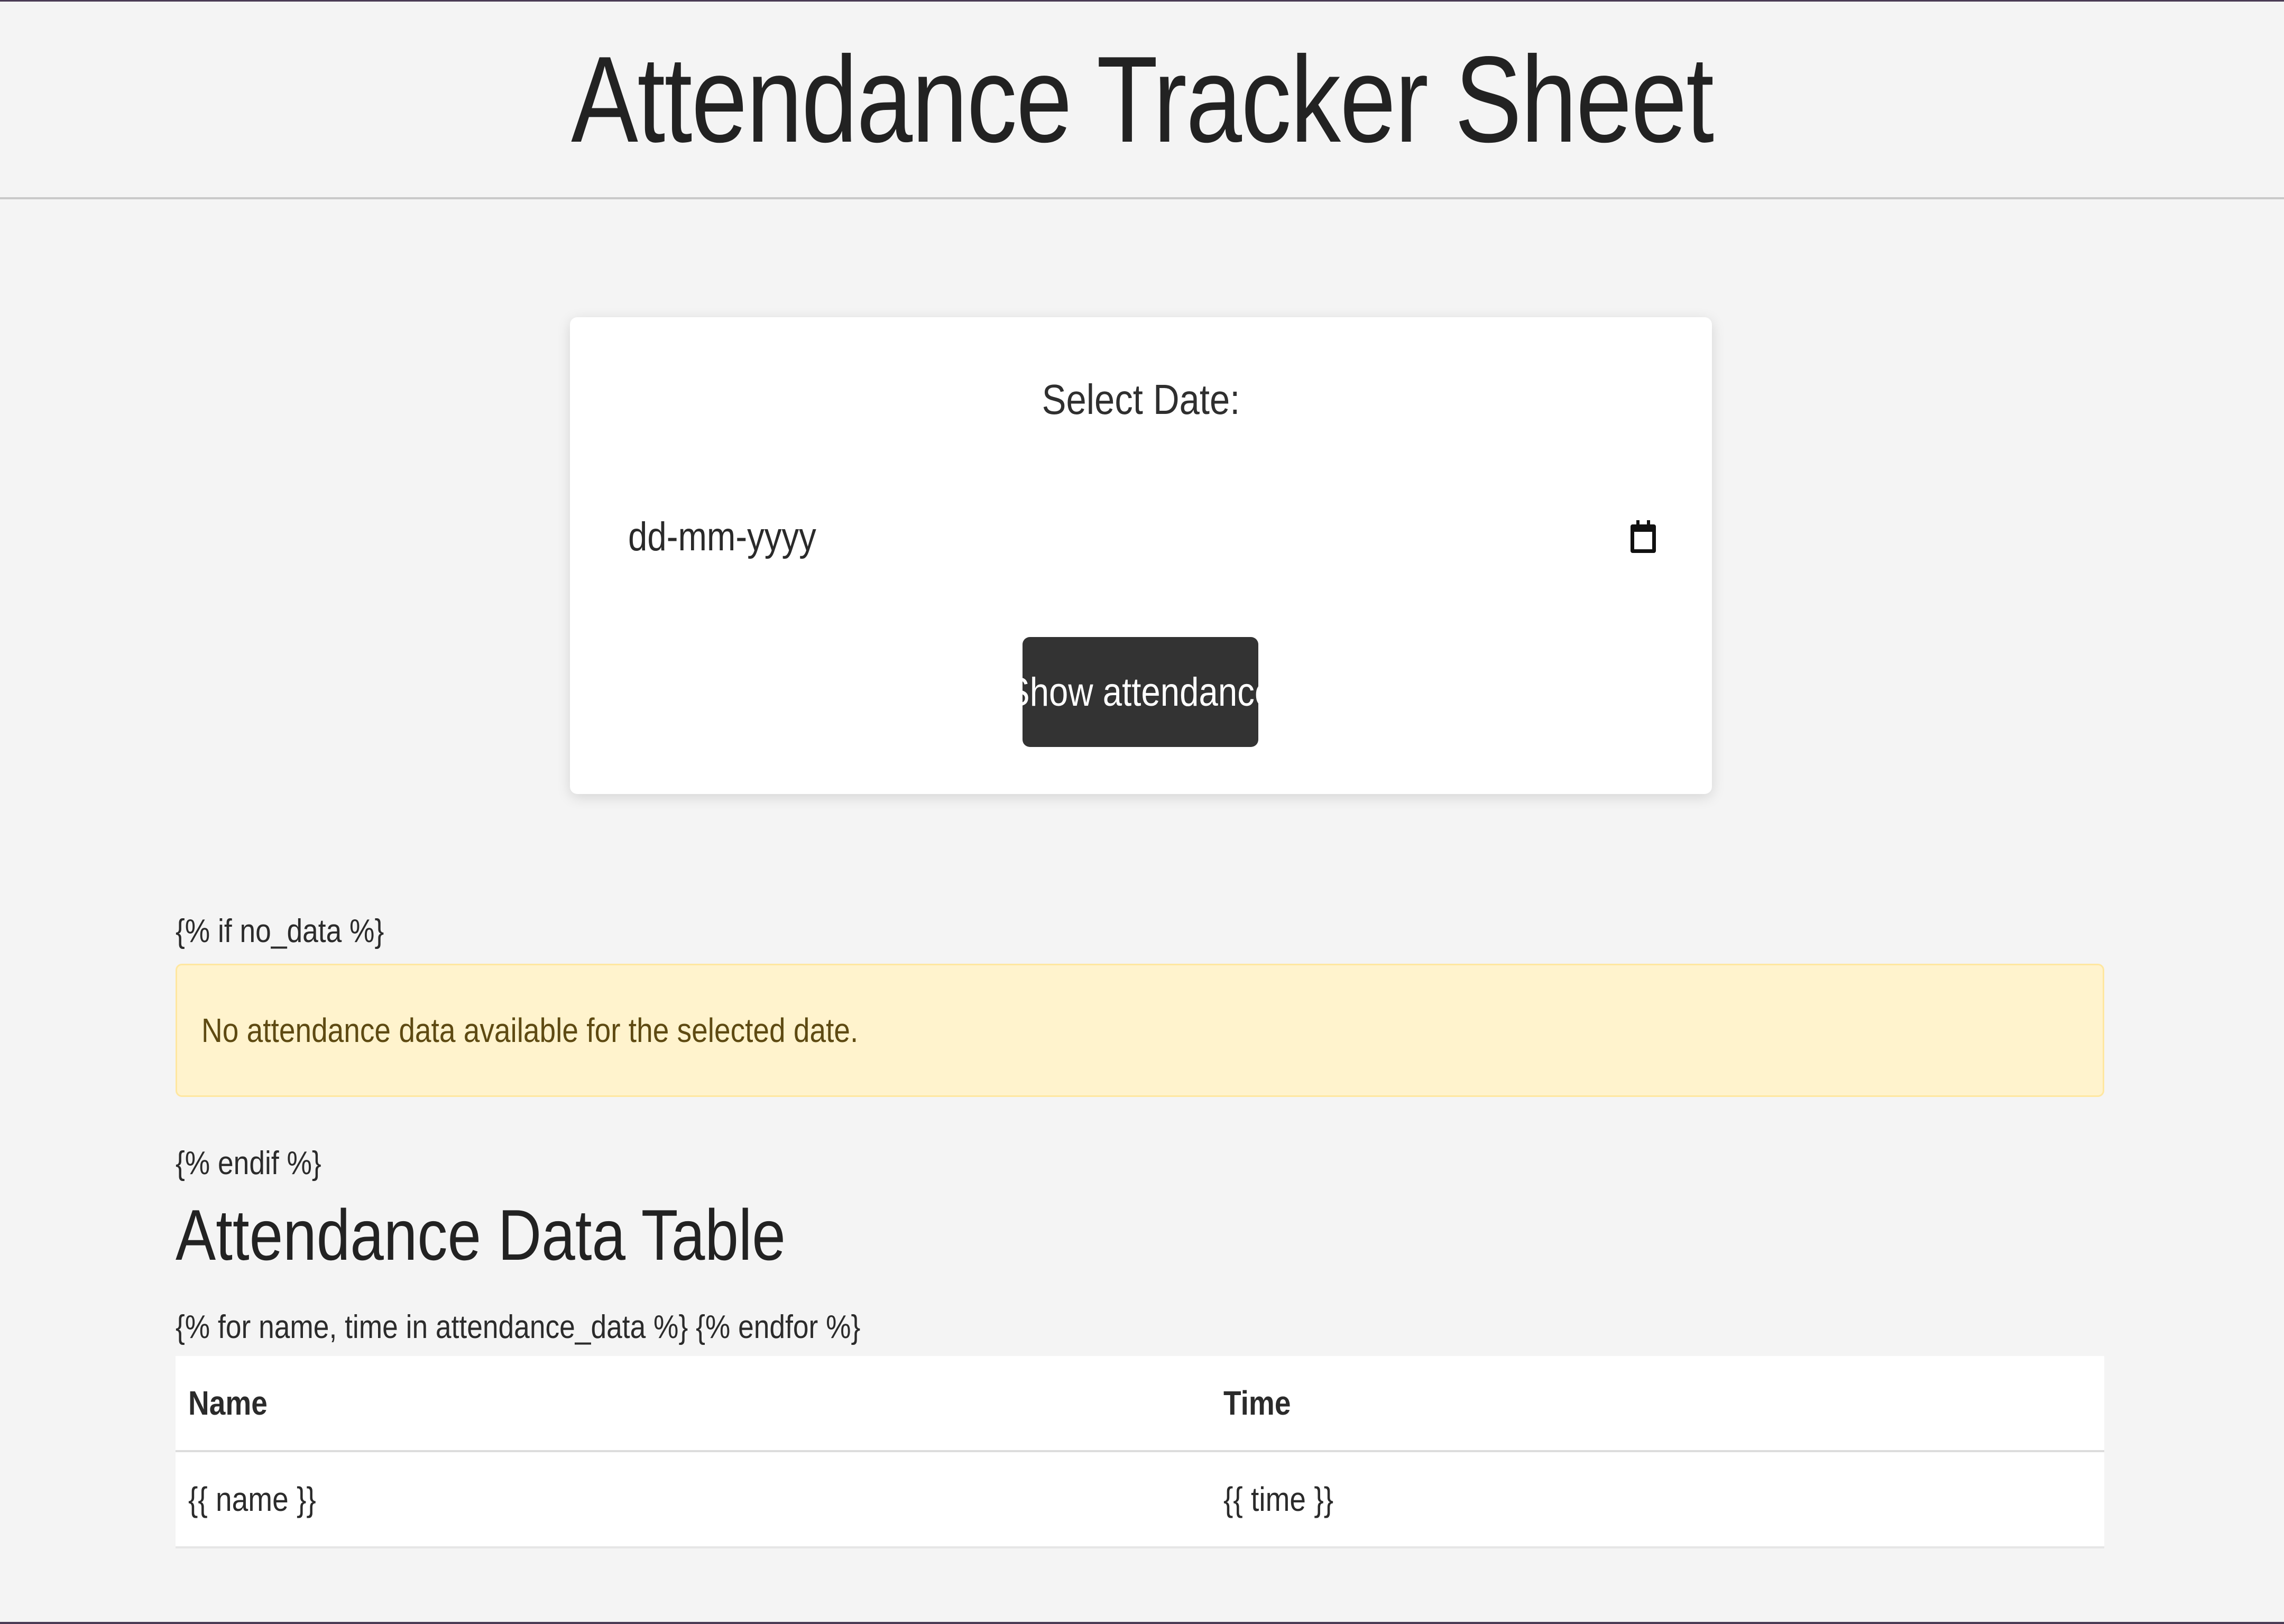 The height and width of the screenshot is (1624, 2284). I want to click on show-attendance-label: Show attendance, so click(1140, 692).